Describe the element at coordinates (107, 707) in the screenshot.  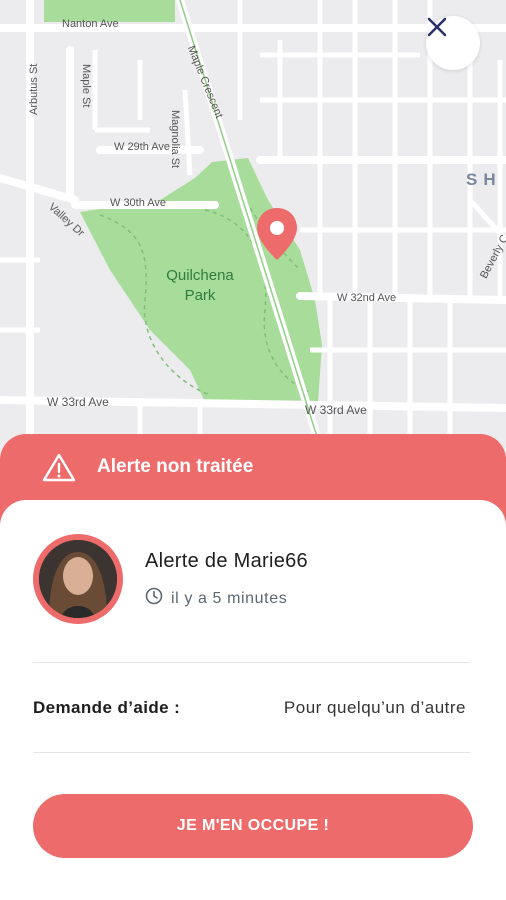
I see `help-request-label: Demande d’aide :` at that location.